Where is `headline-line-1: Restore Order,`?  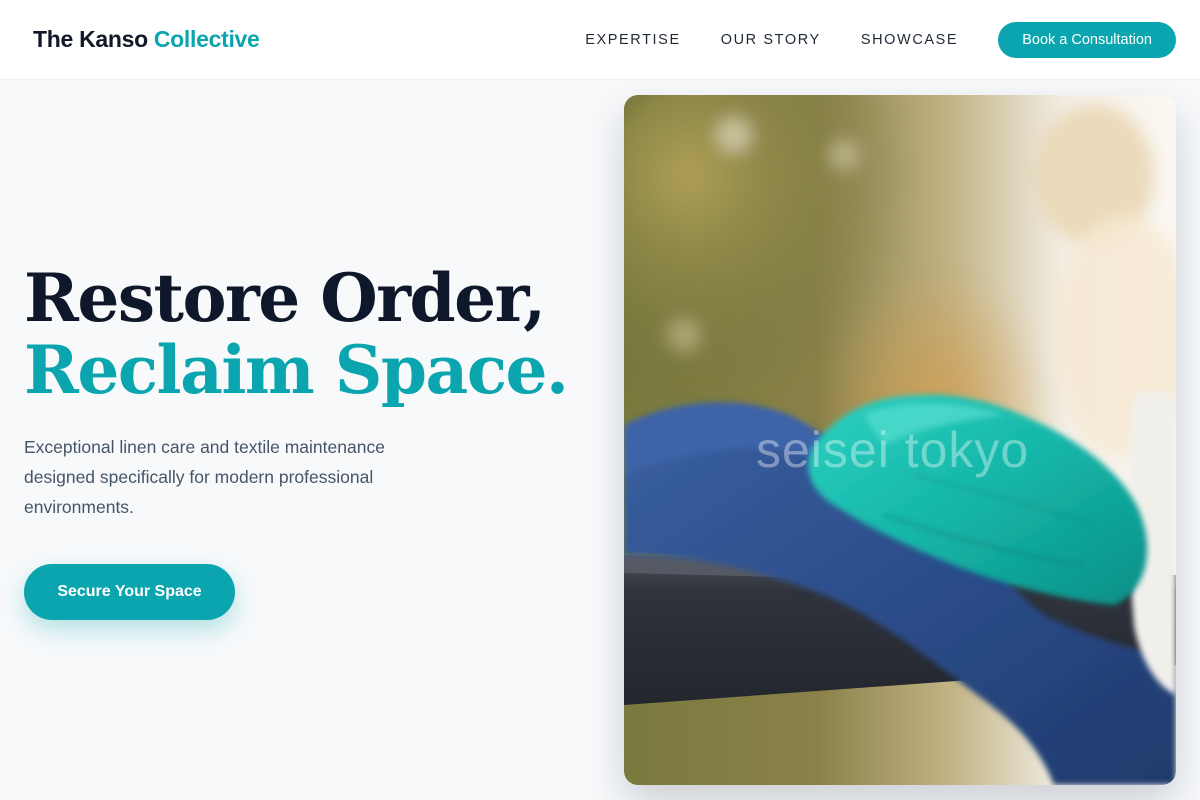
headline-line-1: Restore Order, is located at coordinates (285, 298).